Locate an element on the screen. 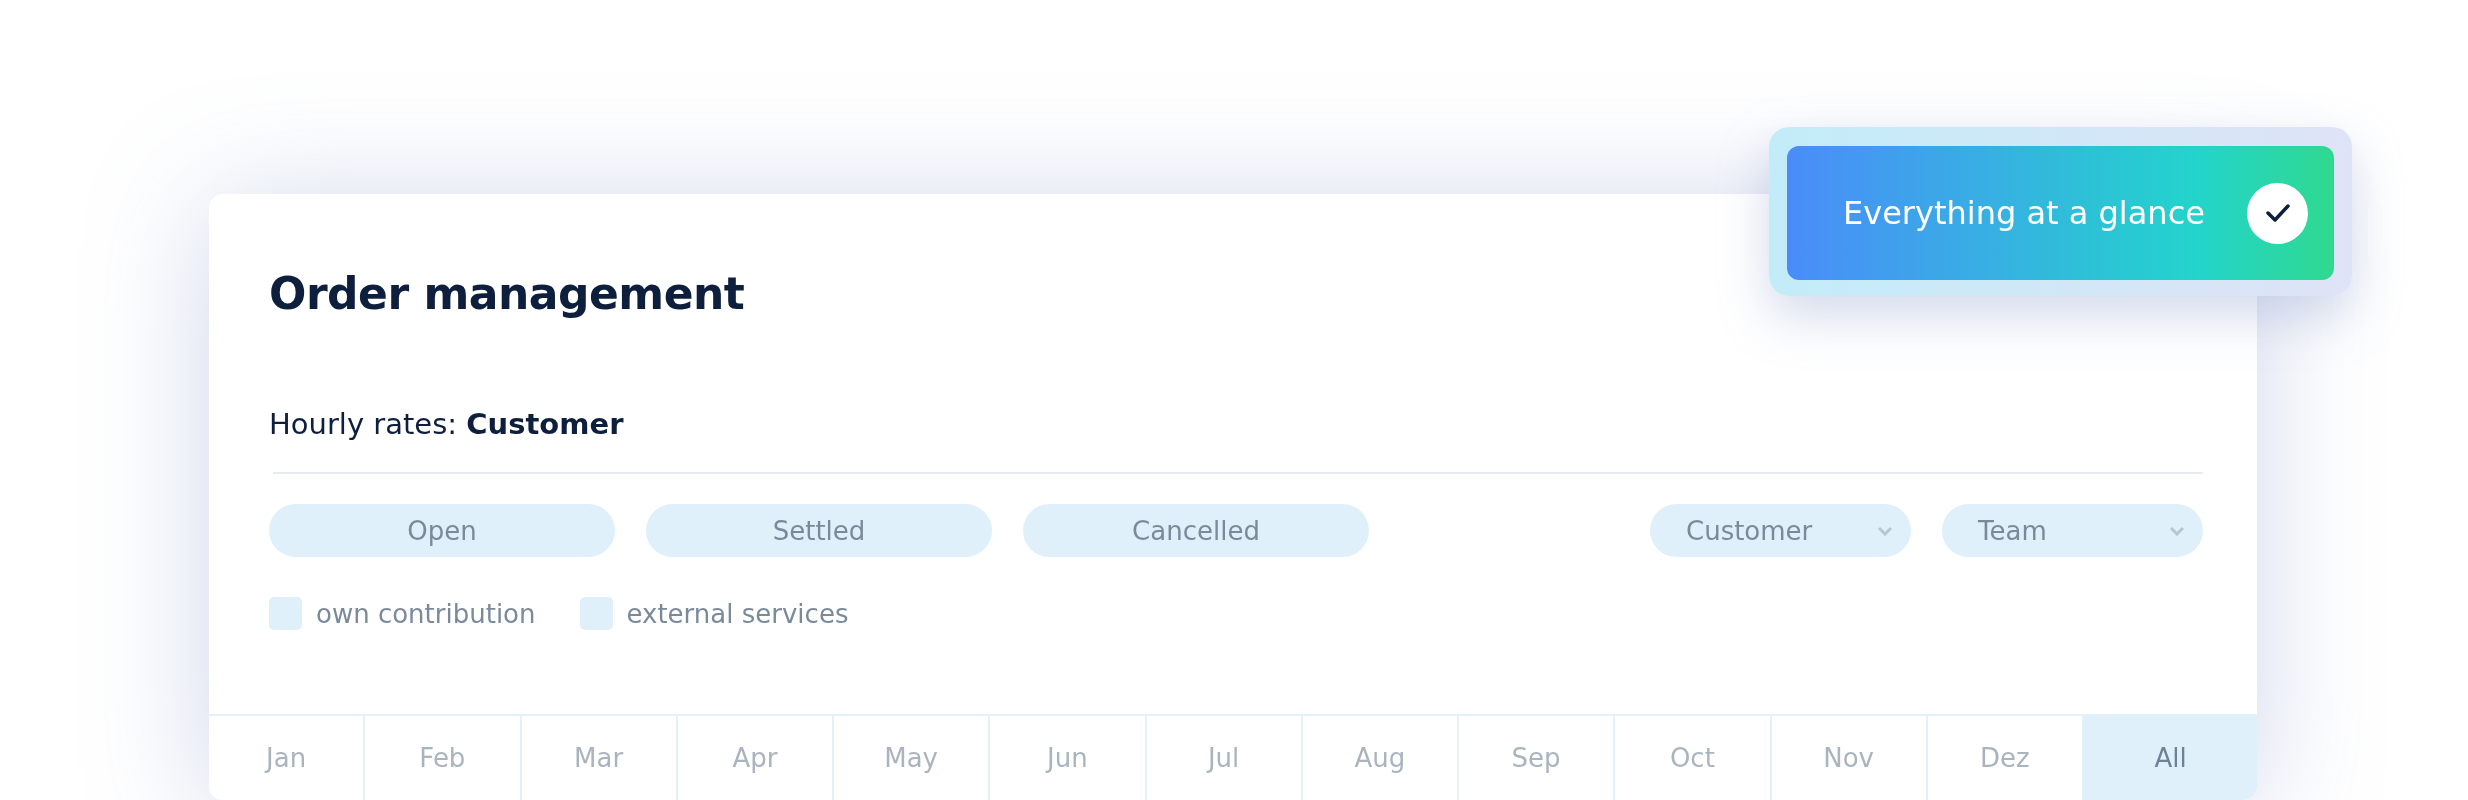 The width and height of the screenshot is (2468, 800). status-filter: Cancelled is located at coordinates (1196, 530).